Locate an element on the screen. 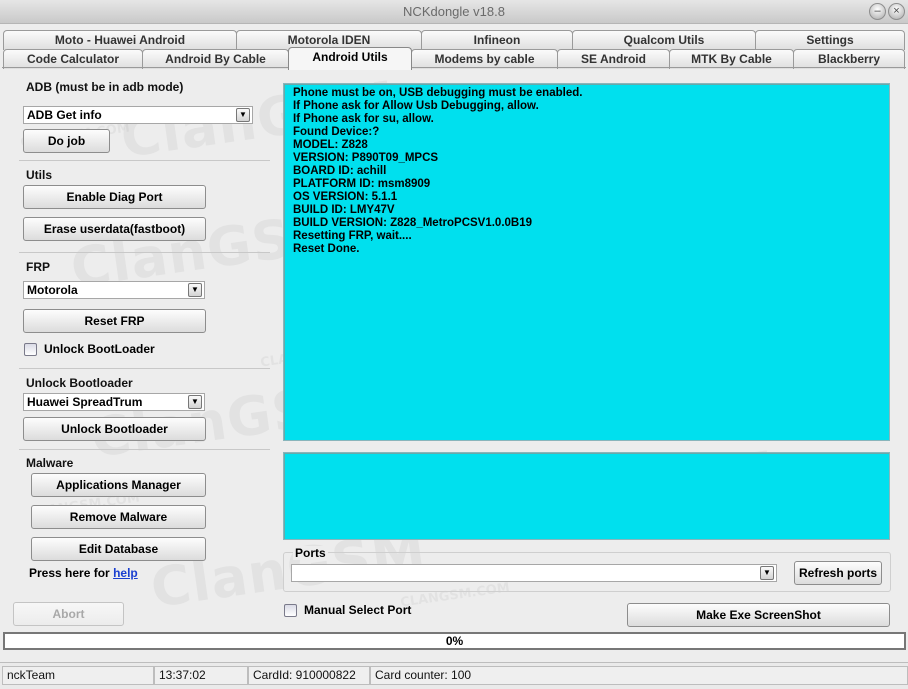 The width and height of the screenshot is (908, 689). progress-text: 0% is located at coordinates (454, 641).